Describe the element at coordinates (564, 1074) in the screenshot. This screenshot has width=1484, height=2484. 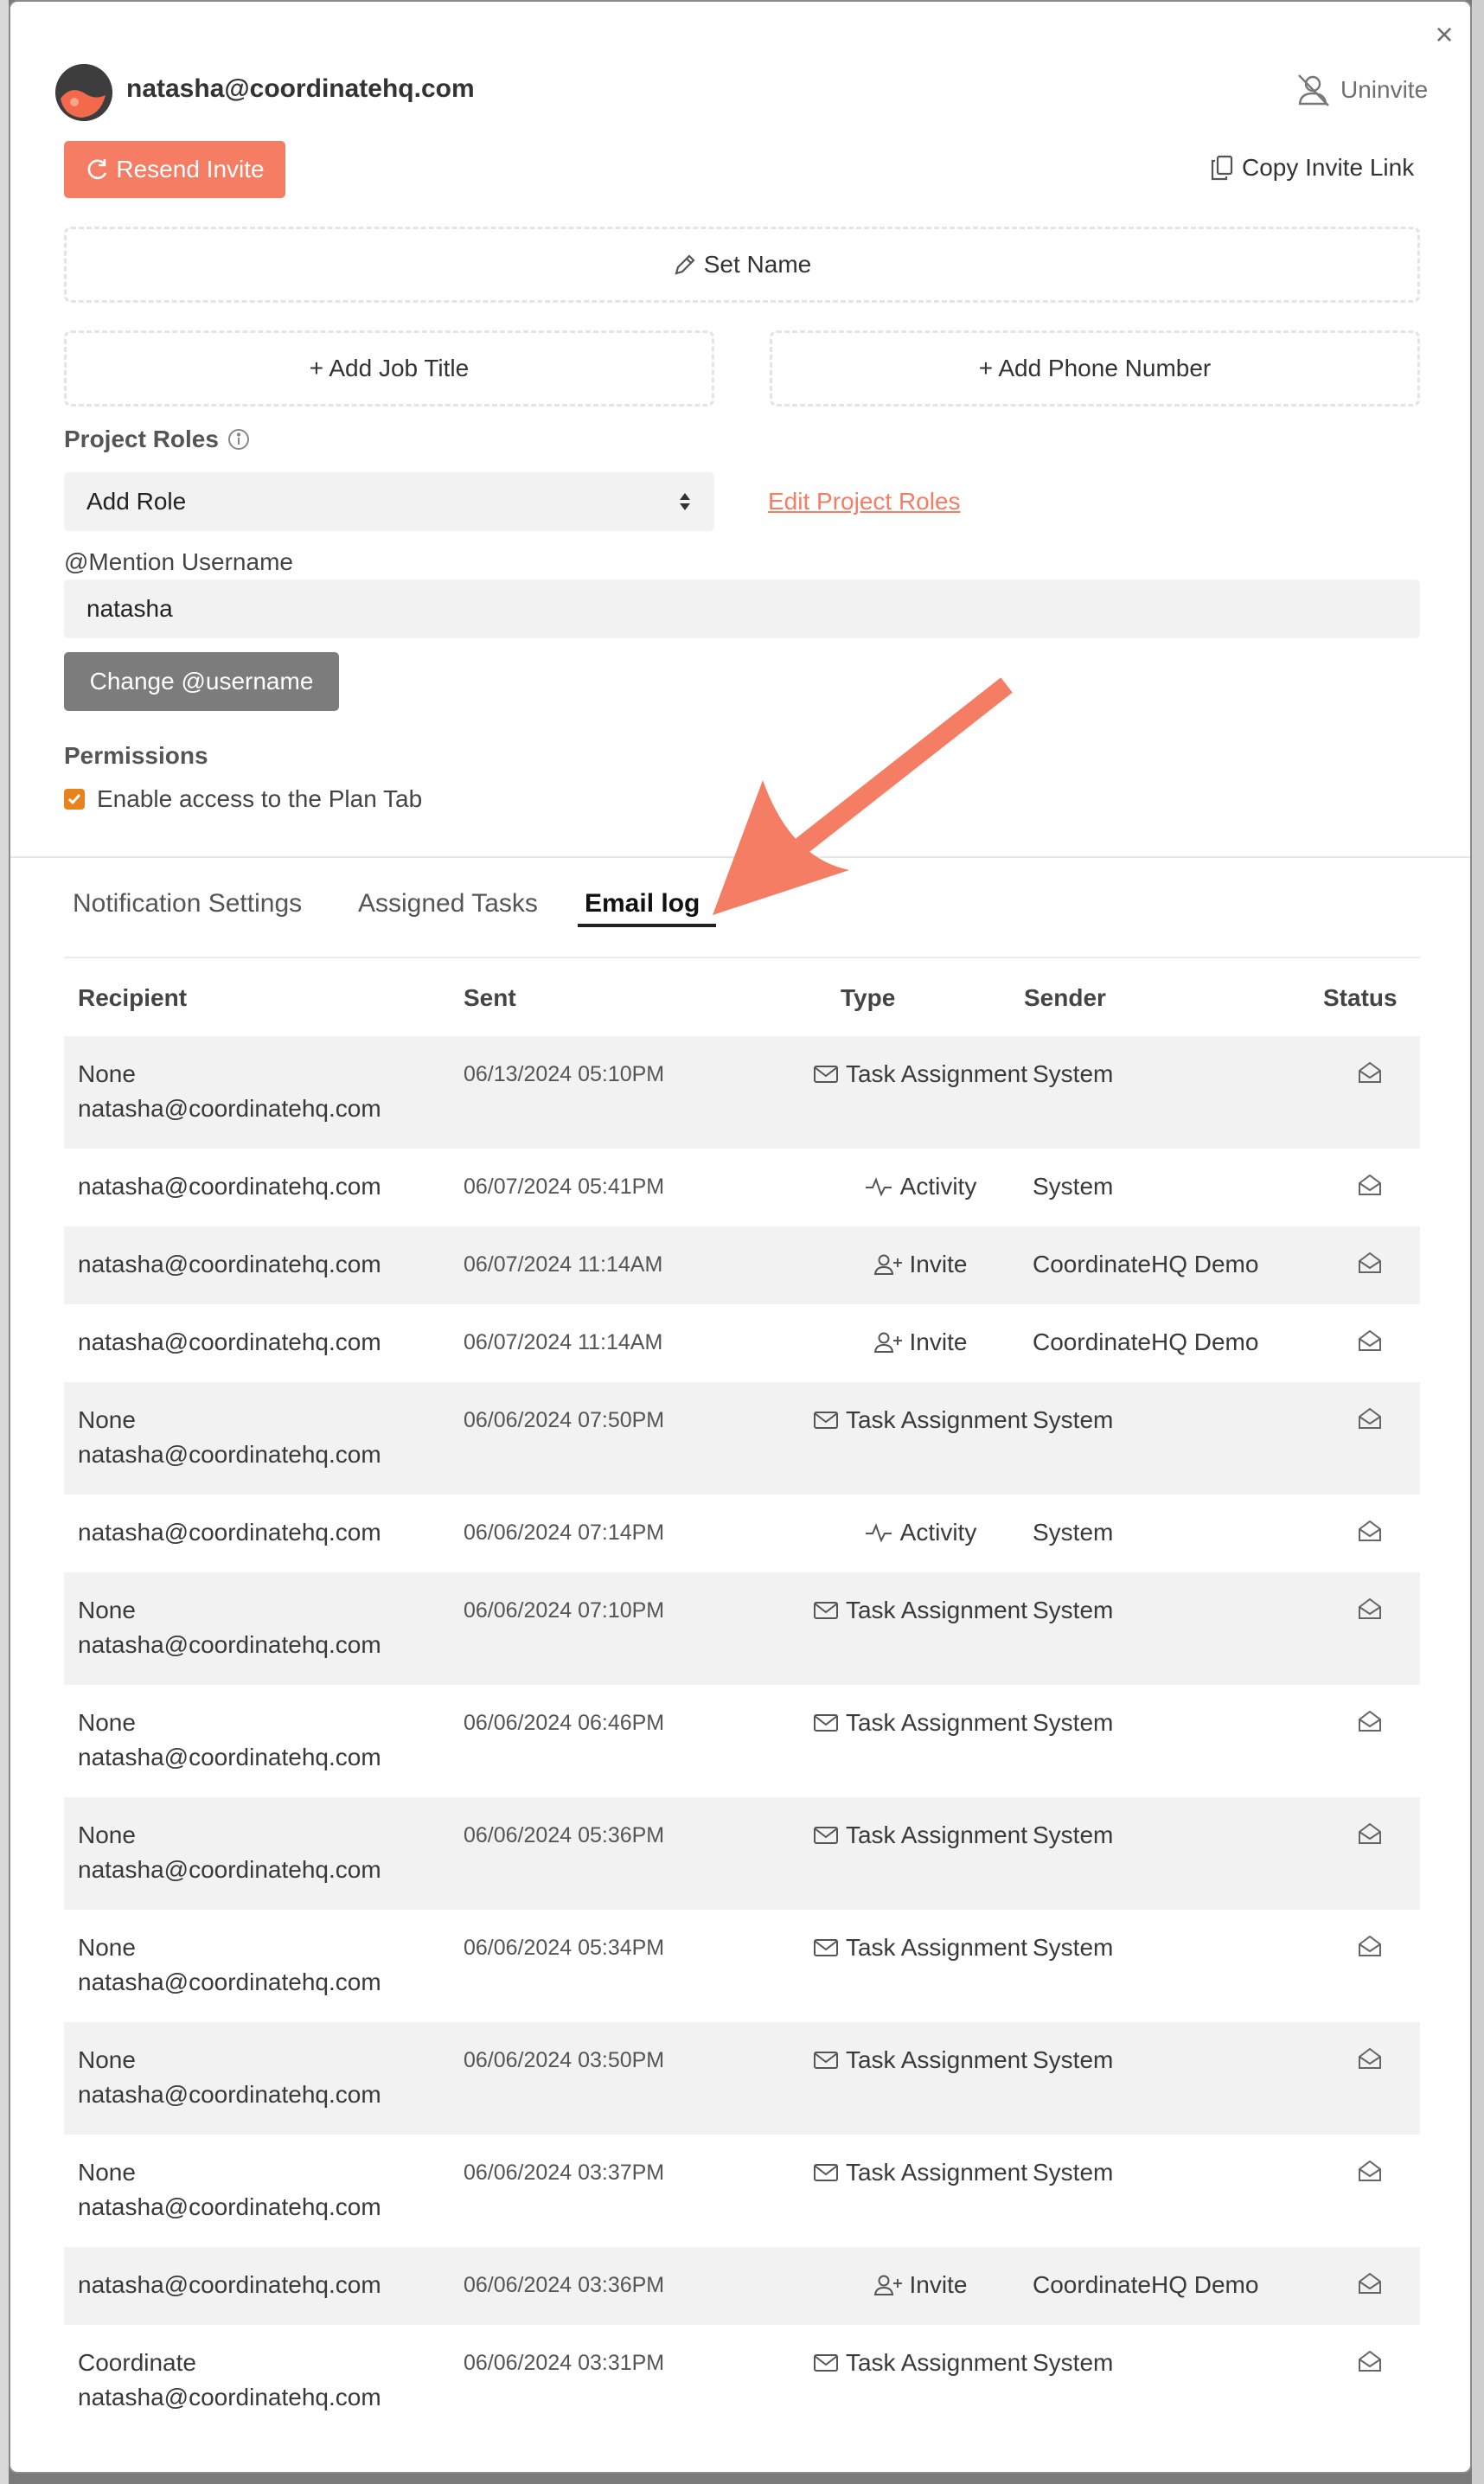
I see `sent-cell: 06/13/2024 05:10PM` at that location.